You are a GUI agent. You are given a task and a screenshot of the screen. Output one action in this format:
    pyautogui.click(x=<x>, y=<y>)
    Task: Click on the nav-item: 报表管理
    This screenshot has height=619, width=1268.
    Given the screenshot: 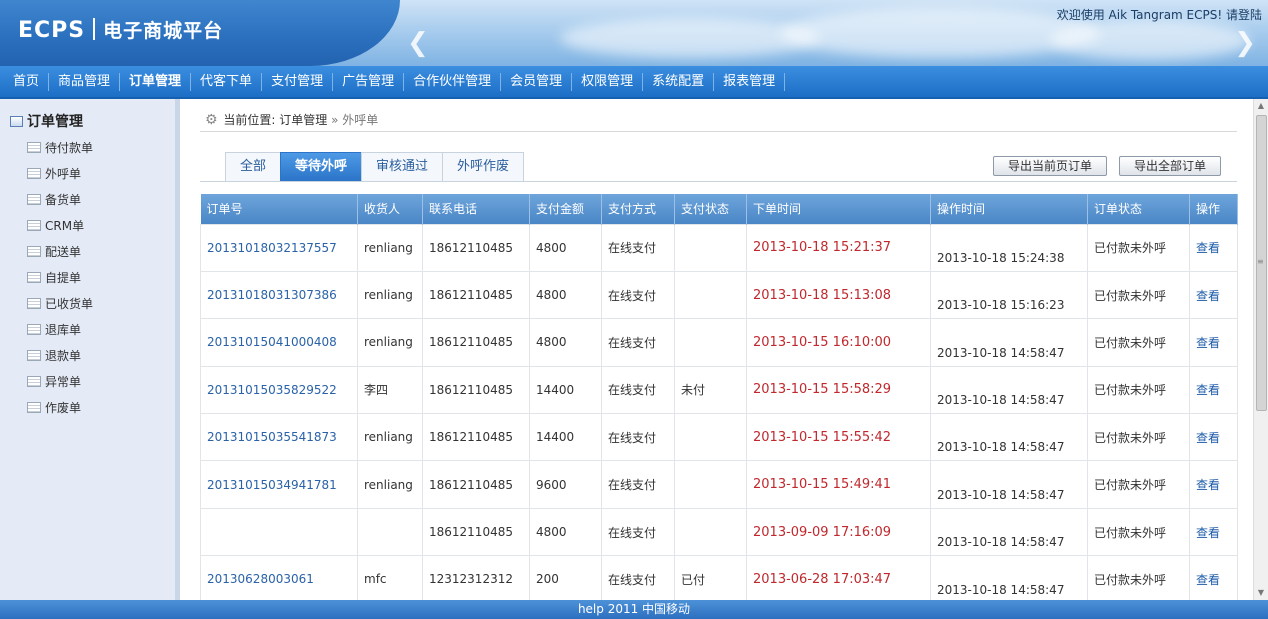 What is the action you would take?
    pyautogui.click(x=750, y=81)
    